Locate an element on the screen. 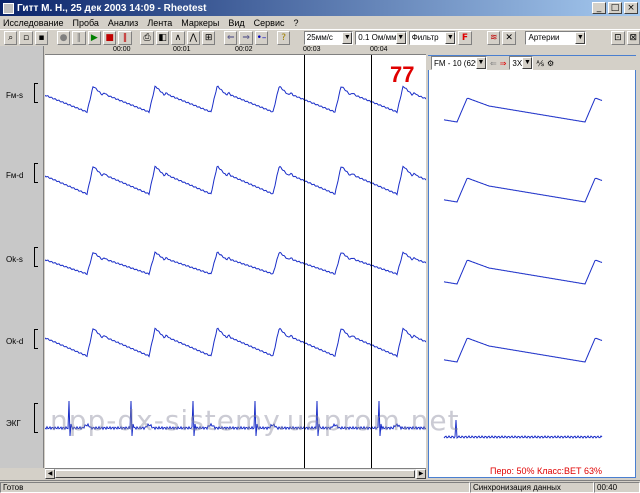 Image resolution: width=640 pixels, height=493 pixels. menu-service: Сервис is located at coordinates (269, 23).